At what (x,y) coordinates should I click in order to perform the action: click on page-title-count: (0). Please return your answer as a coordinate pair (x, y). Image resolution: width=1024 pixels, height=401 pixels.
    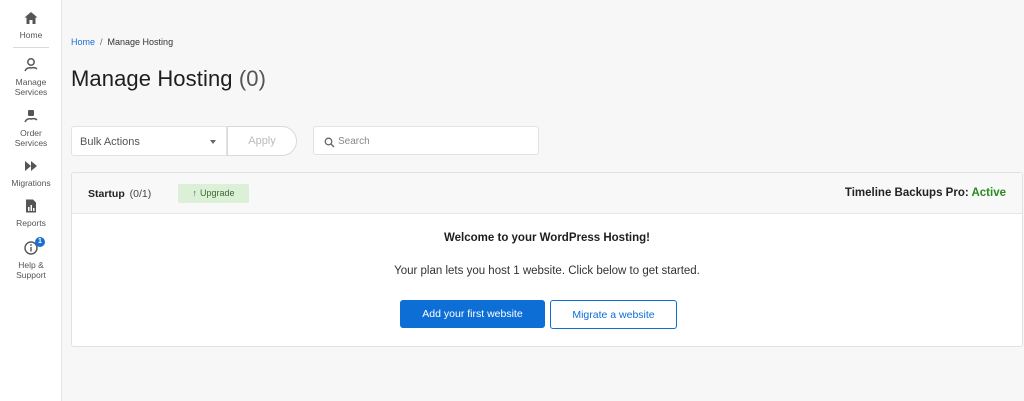
    Looking at the image, I should click on (252, 78).